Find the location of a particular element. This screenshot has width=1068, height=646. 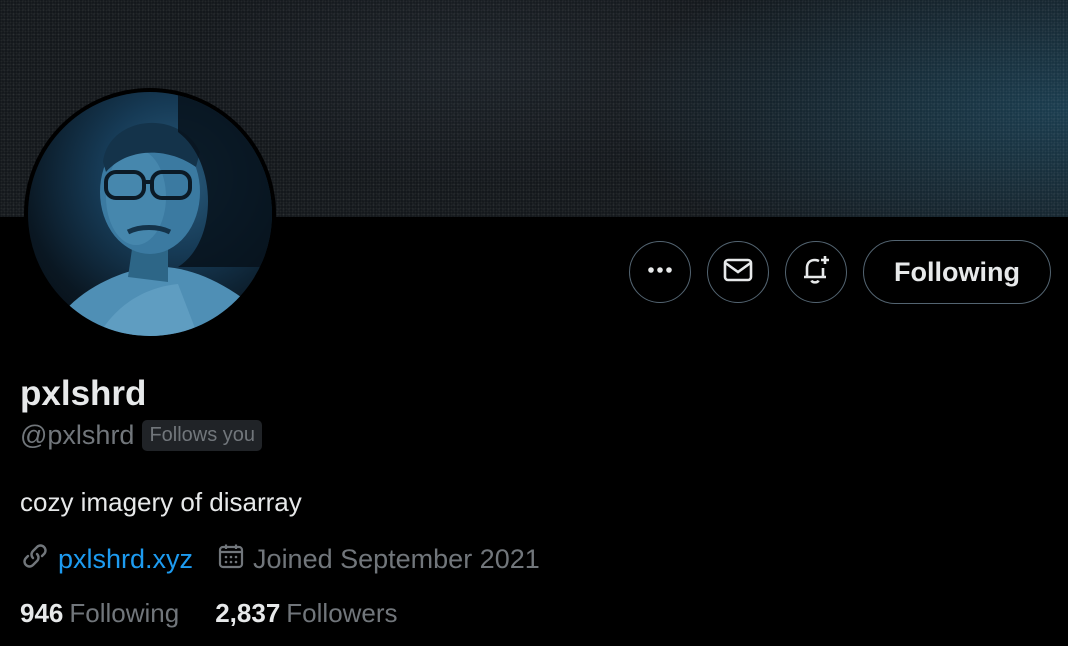

following-stat: 946 Following is located at coordinates (99, 613).